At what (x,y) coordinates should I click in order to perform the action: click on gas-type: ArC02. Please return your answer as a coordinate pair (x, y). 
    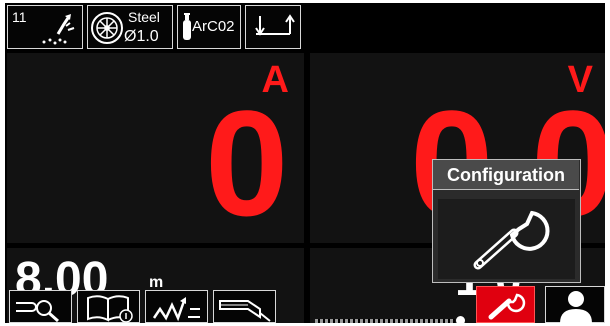
    Looking at the image, I should click on (213, 26).